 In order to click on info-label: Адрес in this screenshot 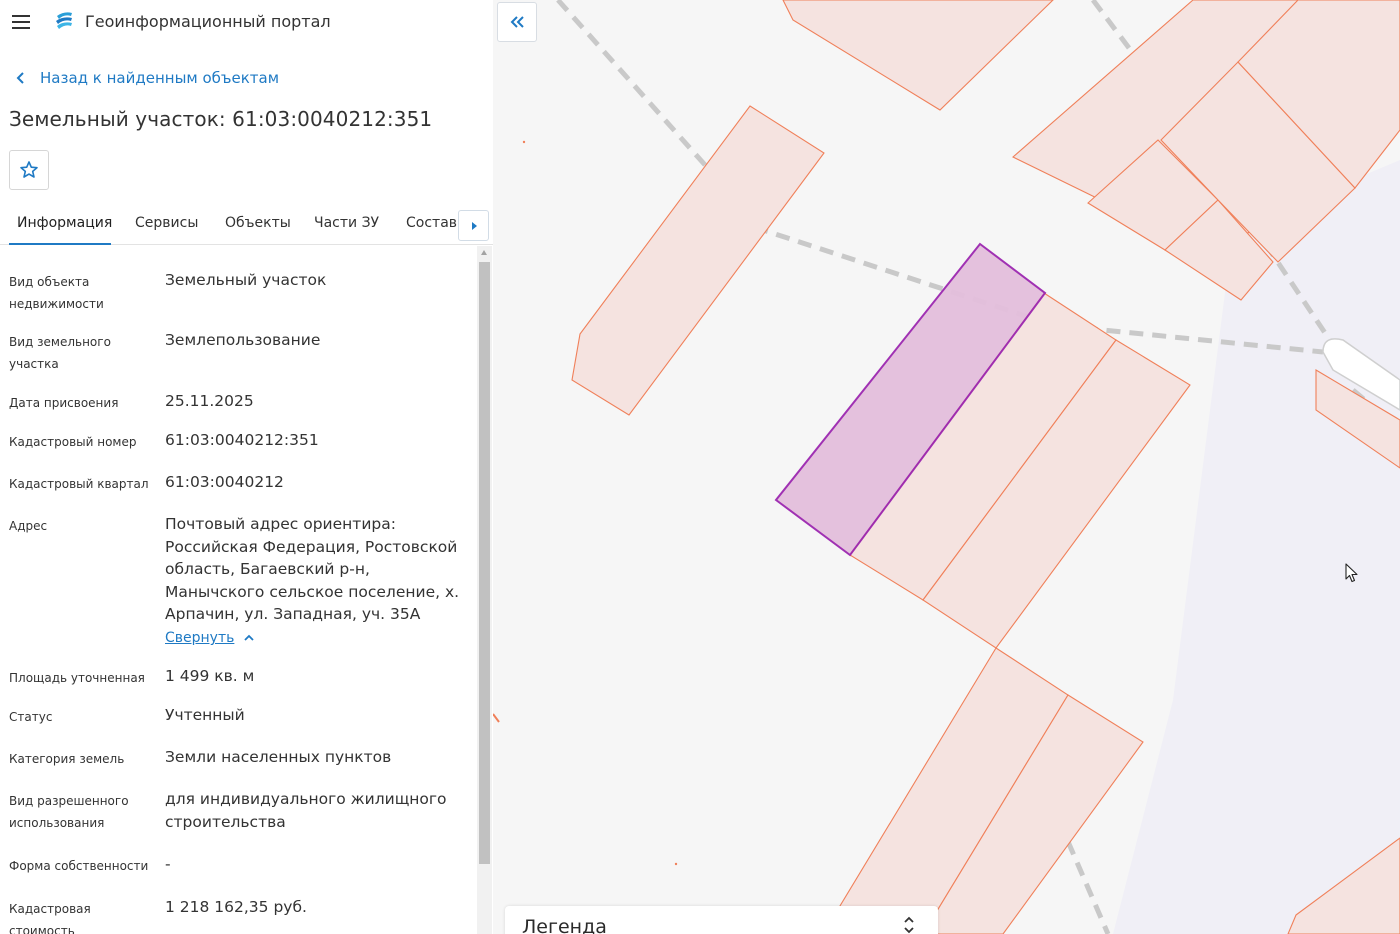, I will do `click(28, 526)`.